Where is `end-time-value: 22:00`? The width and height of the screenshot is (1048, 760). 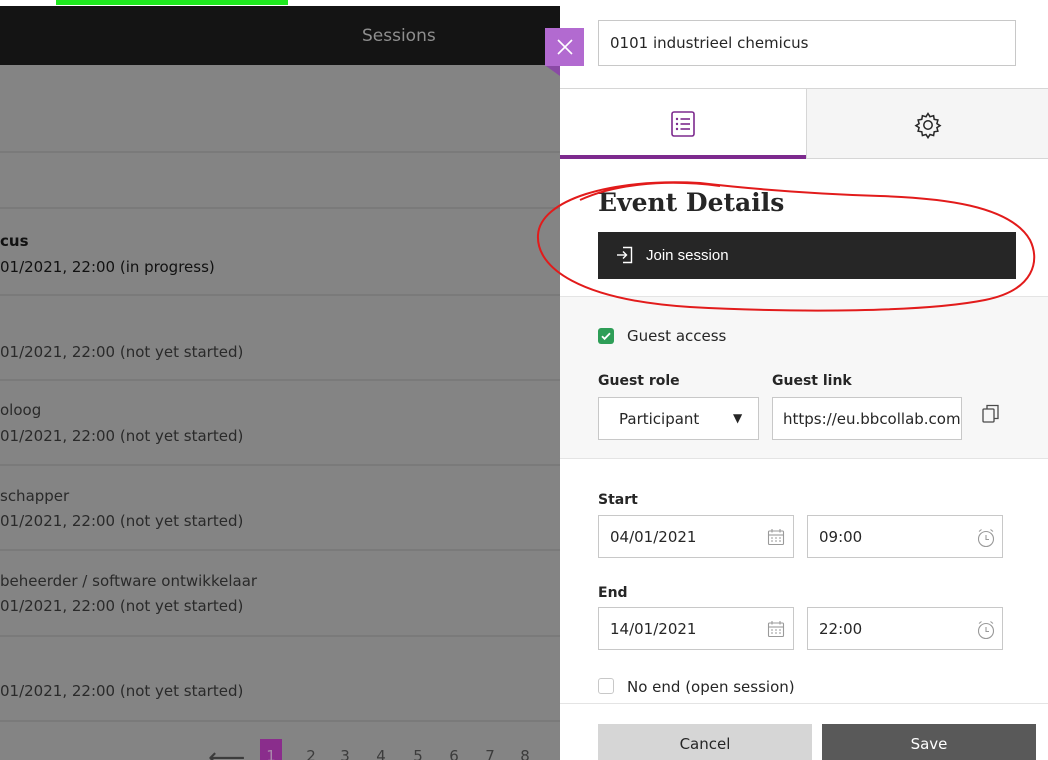
end-time-value: 22:00 is located at coordinates (841, 629).